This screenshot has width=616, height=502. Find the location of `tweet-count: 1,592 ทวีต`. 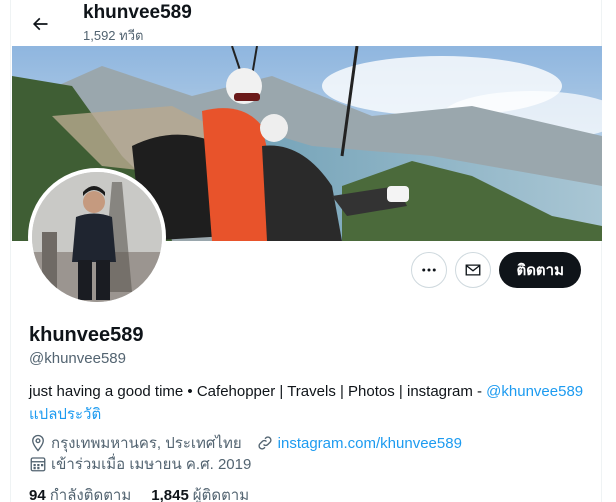

tweet-count: 1,592 ทวีต is located at coordinates (113, 35).